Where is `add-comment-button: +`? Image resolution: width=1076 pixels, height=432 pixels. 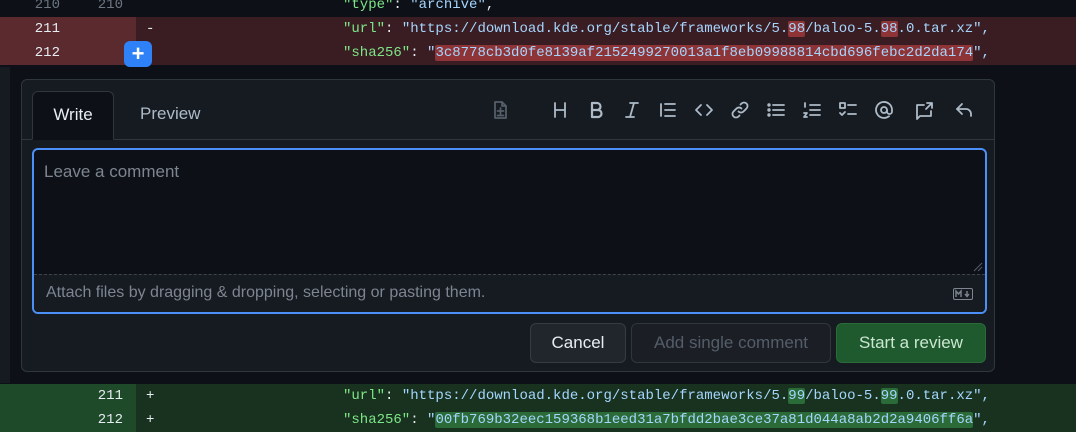 add-comment-button: + is located at coordinates (138, 54).